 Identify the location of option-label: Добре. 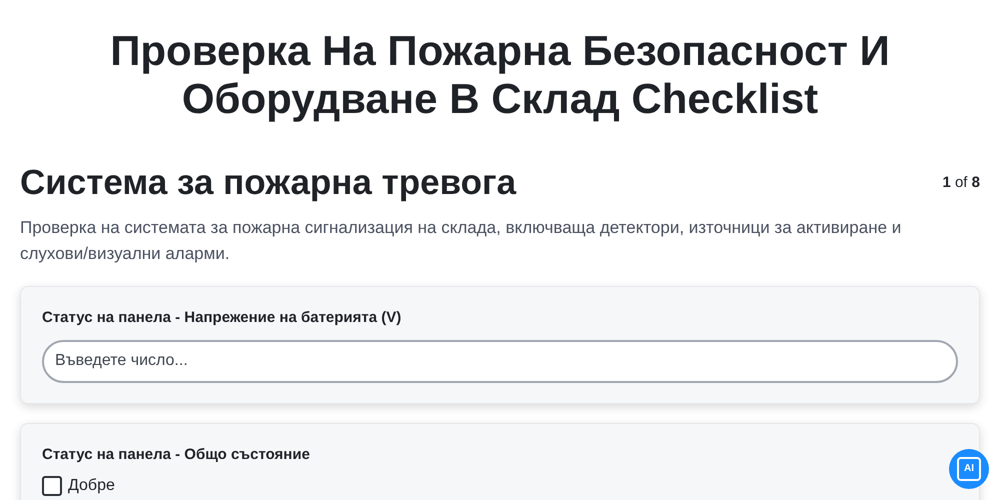
(91, 486).